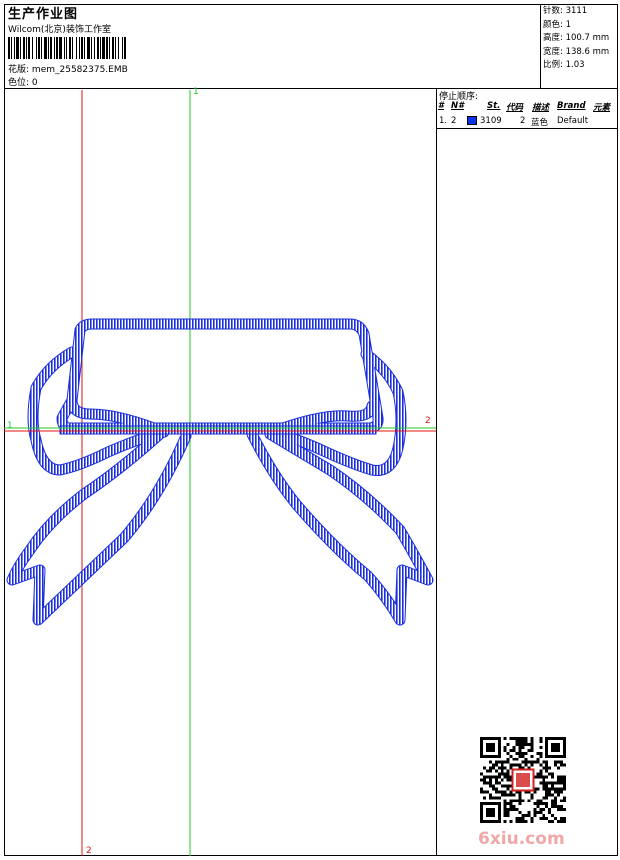 Image resolution: width=620 pixels, height=860 pixels. I want to click on axis-label-green-left: 1, so click(10, 426).